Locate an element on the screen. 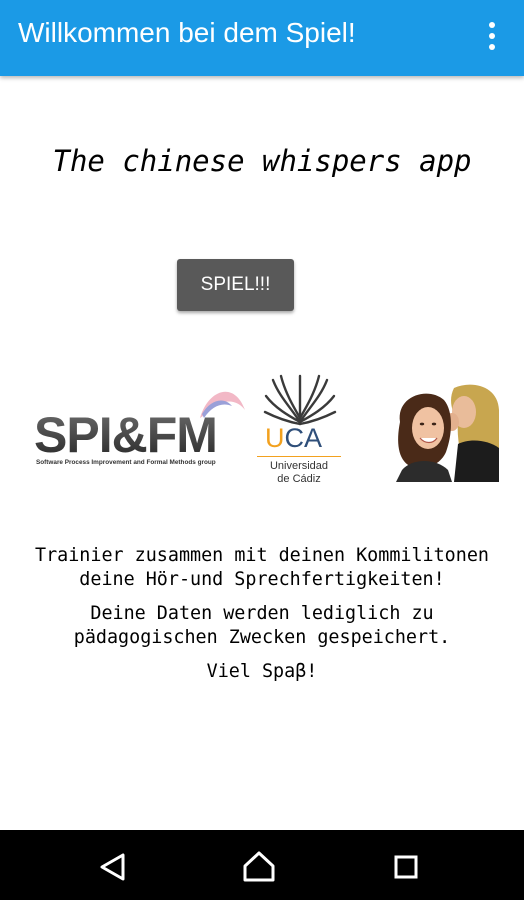  app-bar: Willkommen bei dem Spiel! is located at coordinates (262, 38).